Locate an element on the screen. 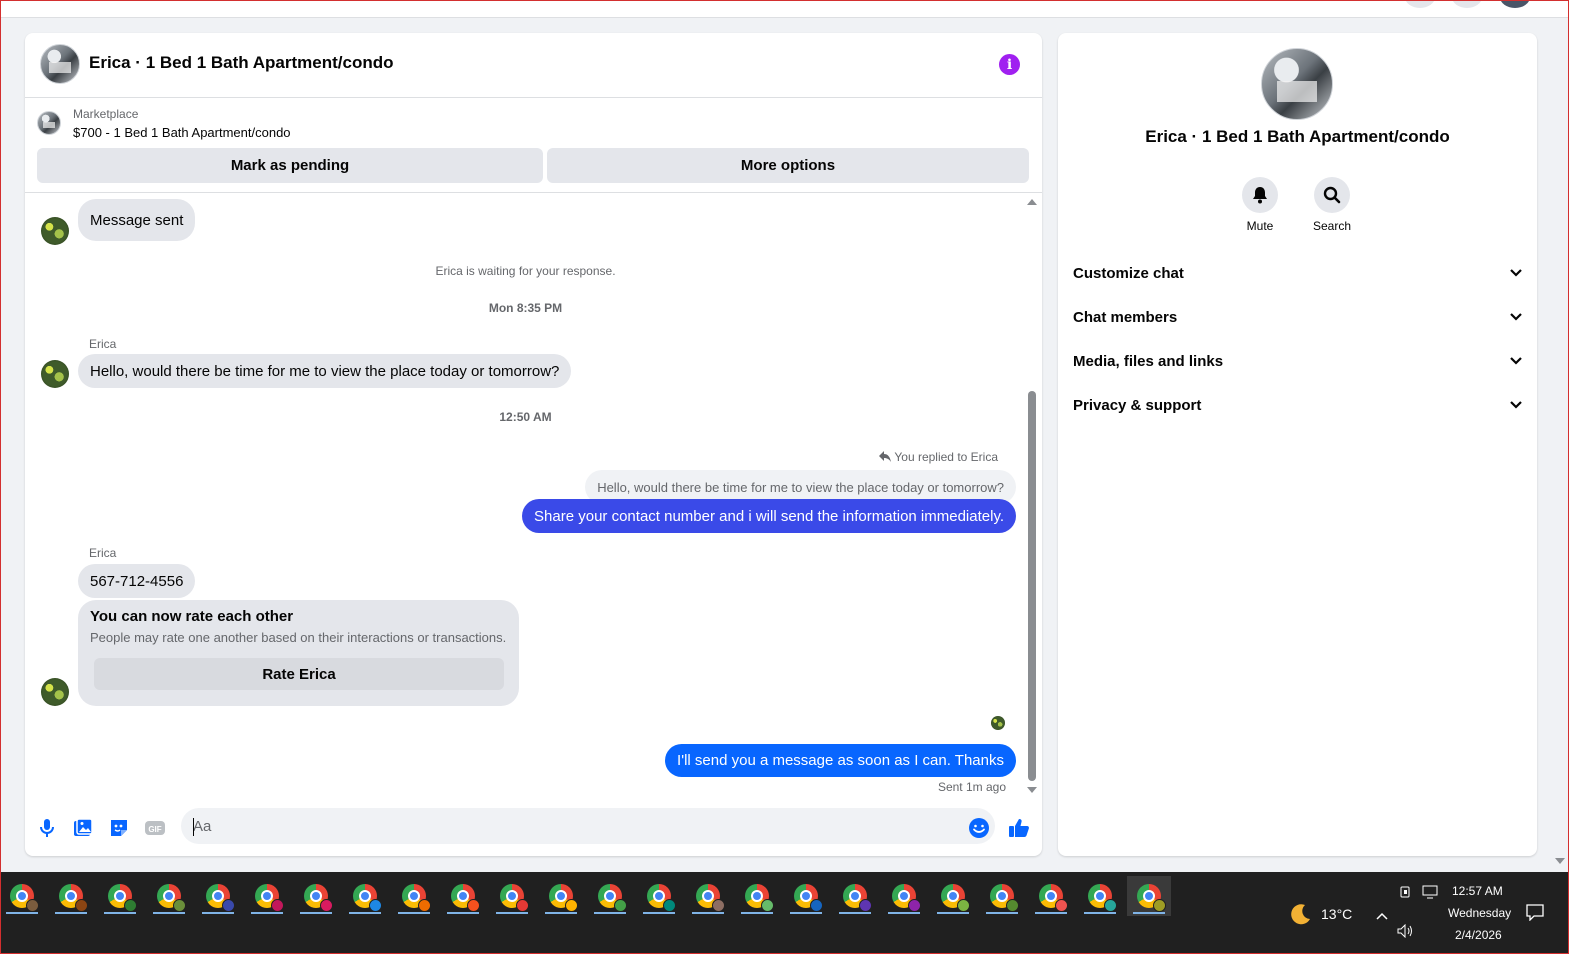  side-panel-title: Erica · 1 Bed 1 Bath Apartment/condo is located at coordinates (1297, 137).